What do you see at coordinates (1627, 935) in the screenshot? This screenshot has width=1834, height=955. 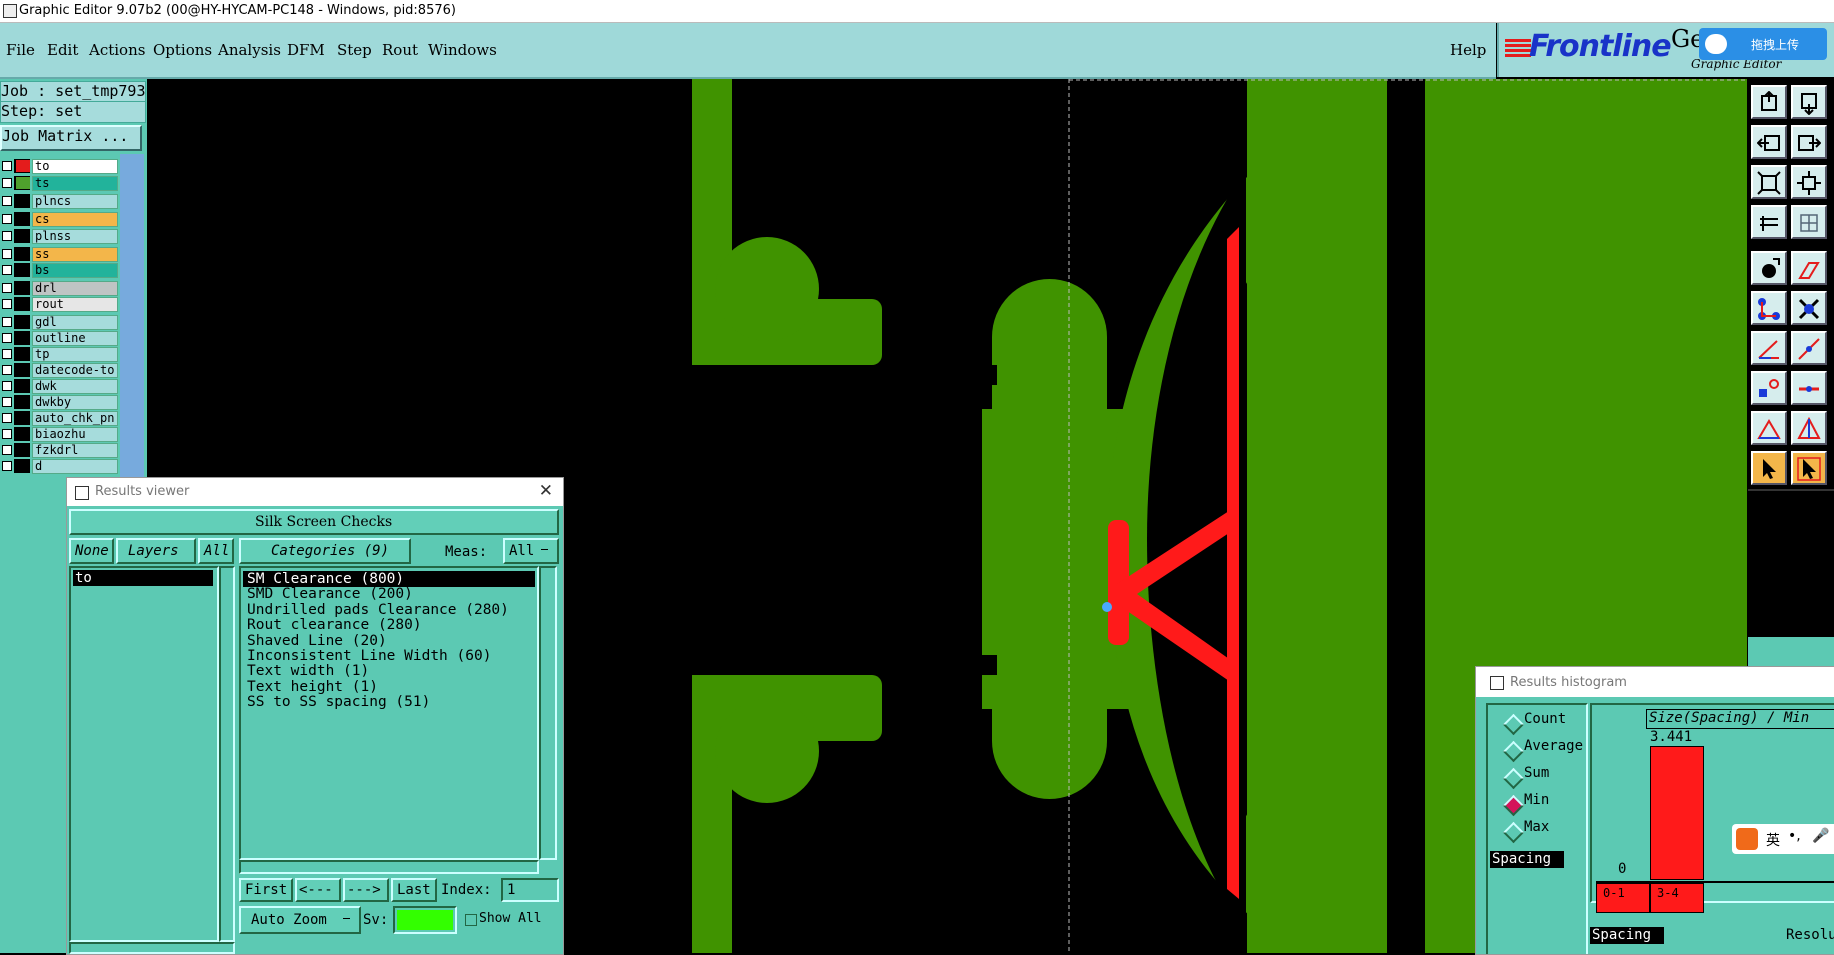 I see `bottom-measure-selection: Spacing` at bounding box center [1627, 935].